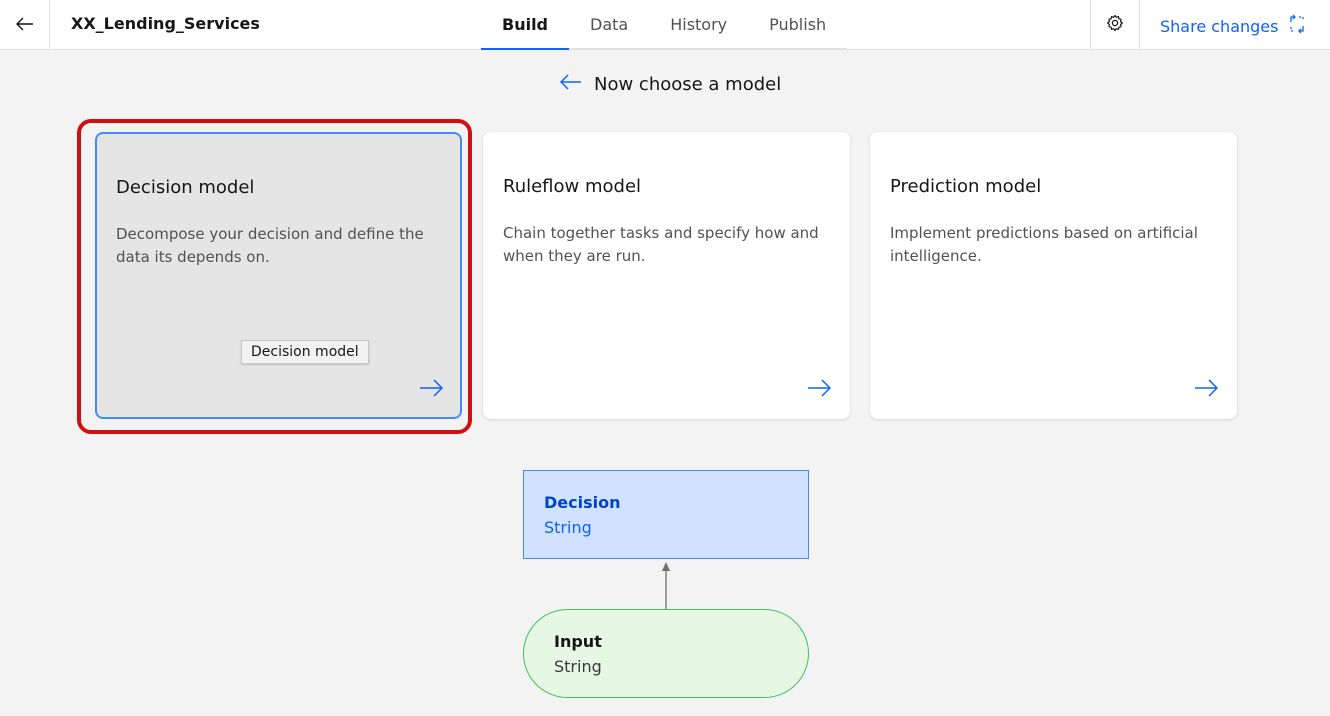 Image resolution: width=1330 pixels, height=716 pixels. I want to click on card-title: Decision model, so click(185, 187).